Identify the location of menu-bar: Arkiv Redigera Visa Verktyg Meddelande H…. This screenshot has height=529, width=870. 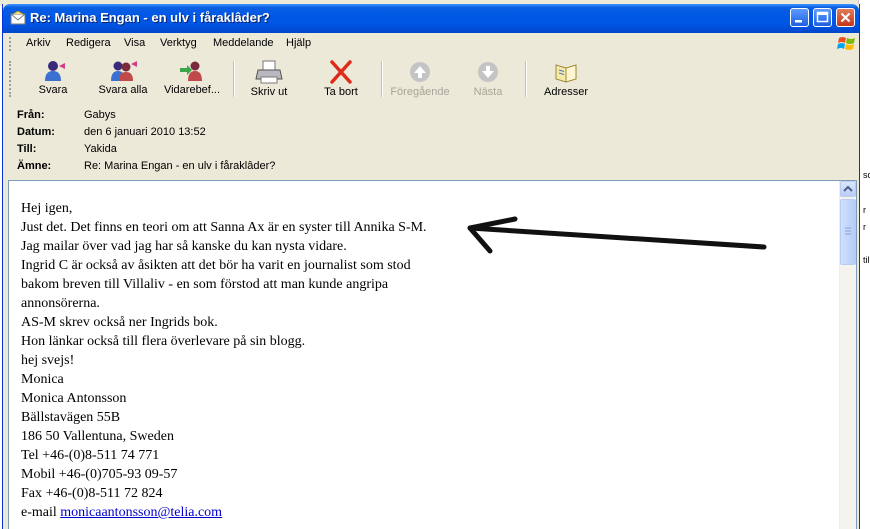
(431, 44).